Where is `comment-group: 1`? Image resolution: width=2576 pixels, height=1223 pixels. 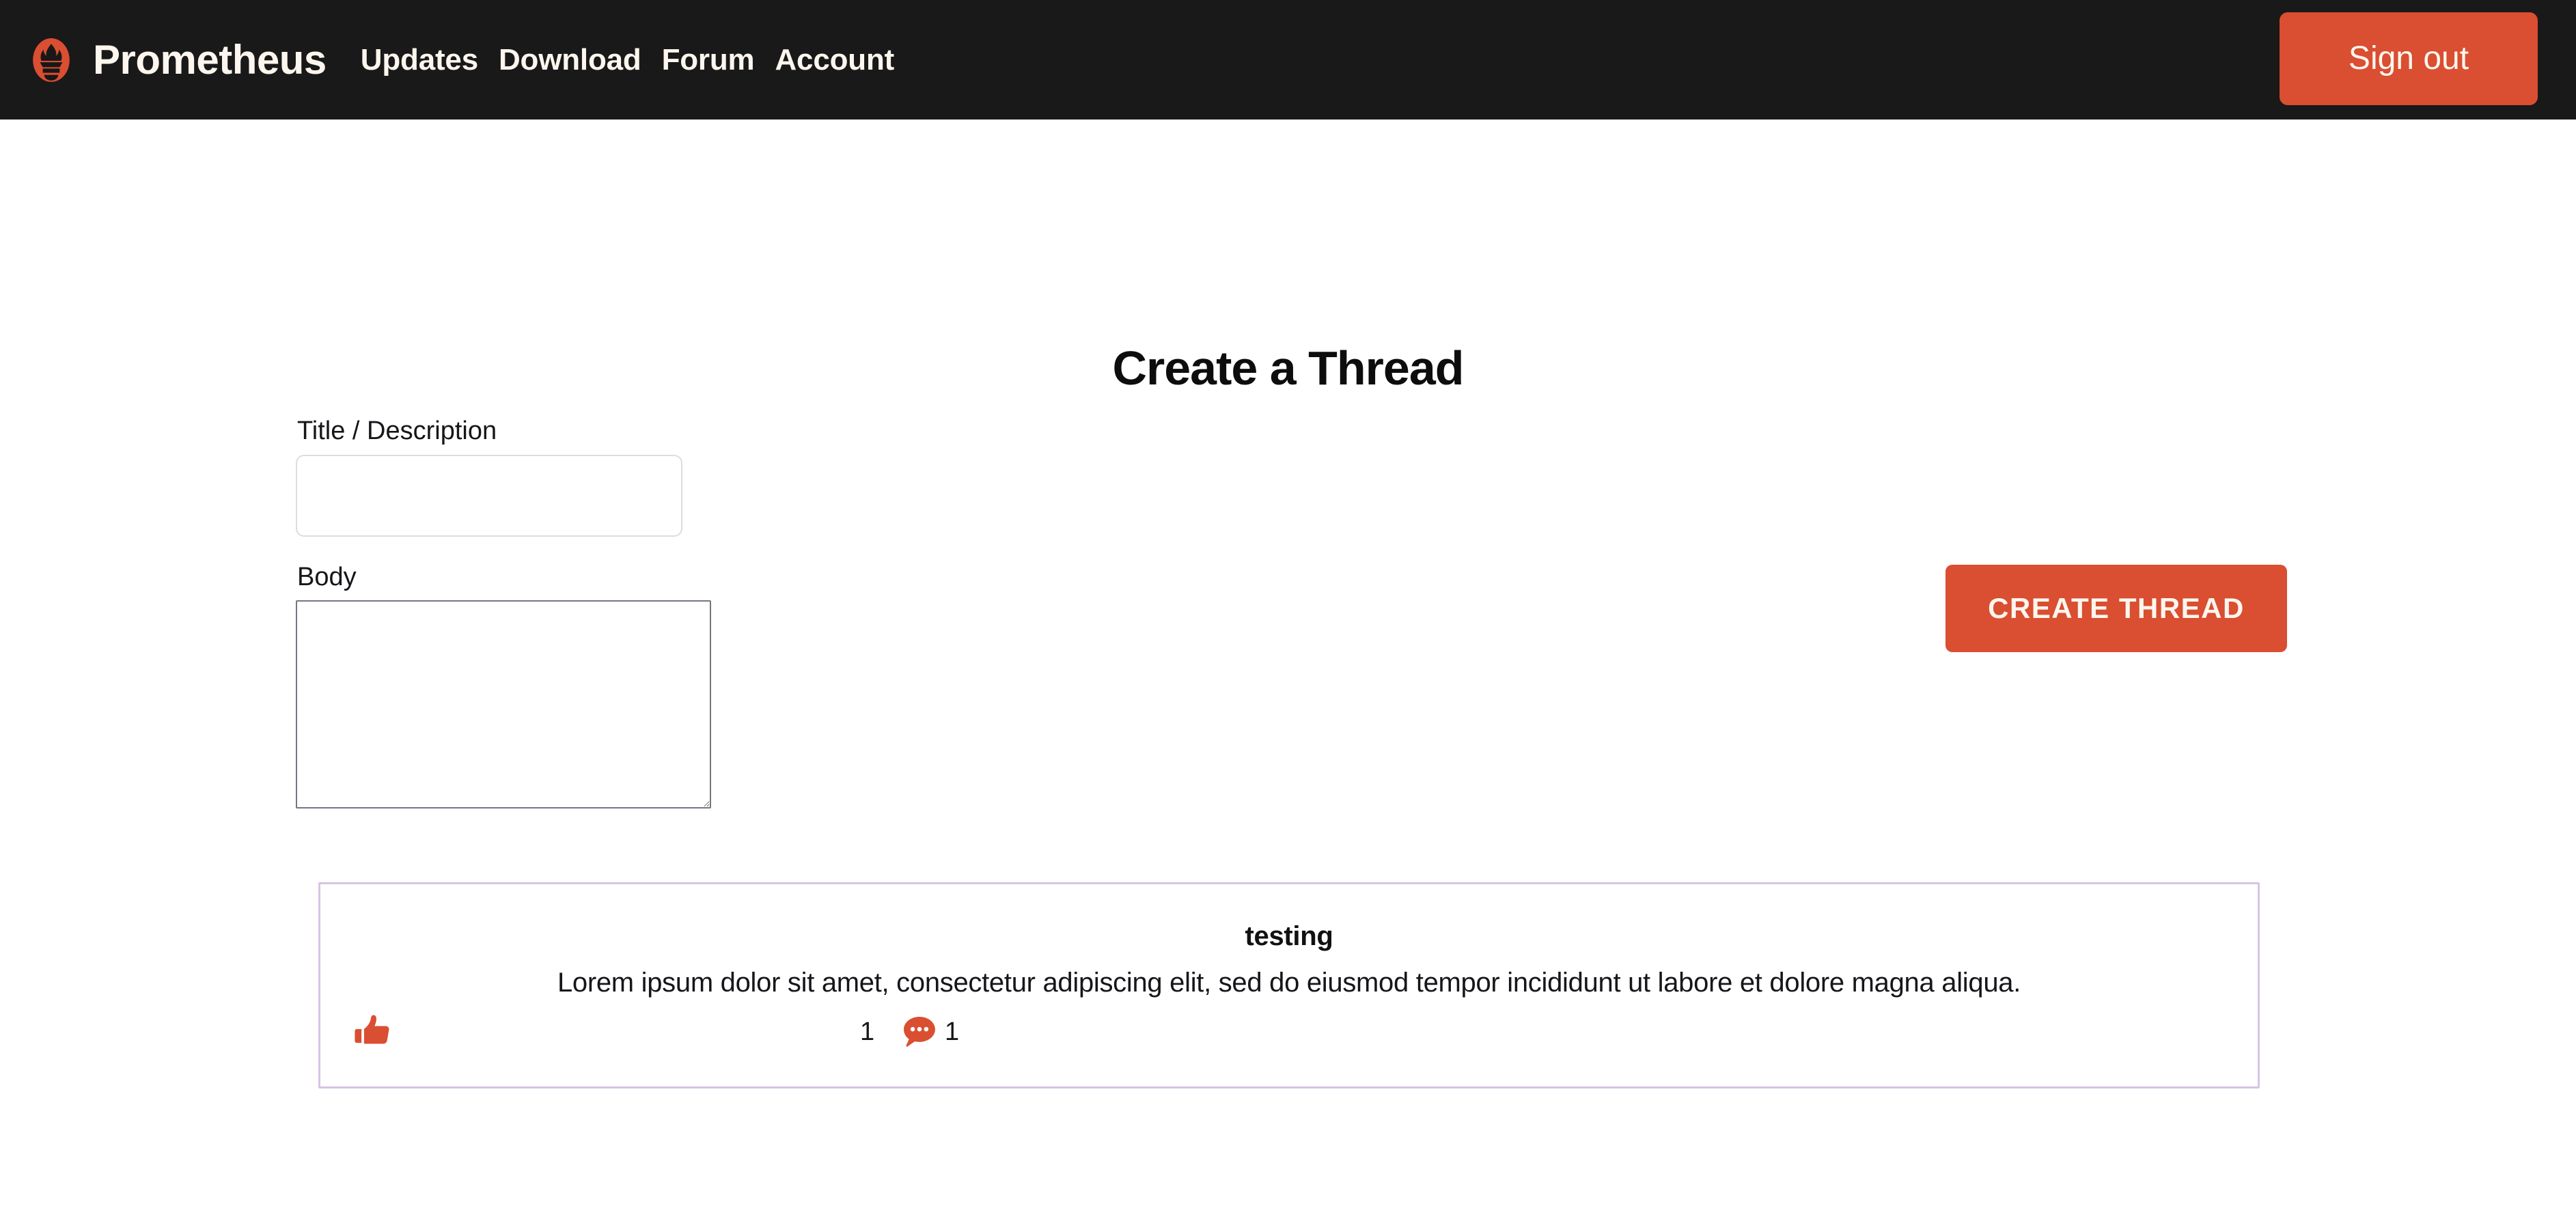
comment-group: 1 is located at coordinates (930, 1031).